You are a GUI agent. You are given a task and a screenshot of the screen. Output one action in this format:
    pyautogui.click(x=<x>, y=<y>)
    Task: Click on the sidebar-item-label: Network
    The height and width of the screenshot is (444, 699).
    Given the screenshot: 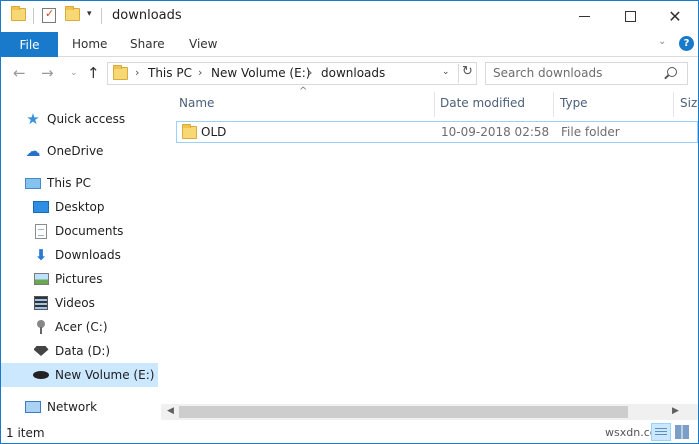 What is the action you would take?
    pyautogui.click(x=72, y=407)
    